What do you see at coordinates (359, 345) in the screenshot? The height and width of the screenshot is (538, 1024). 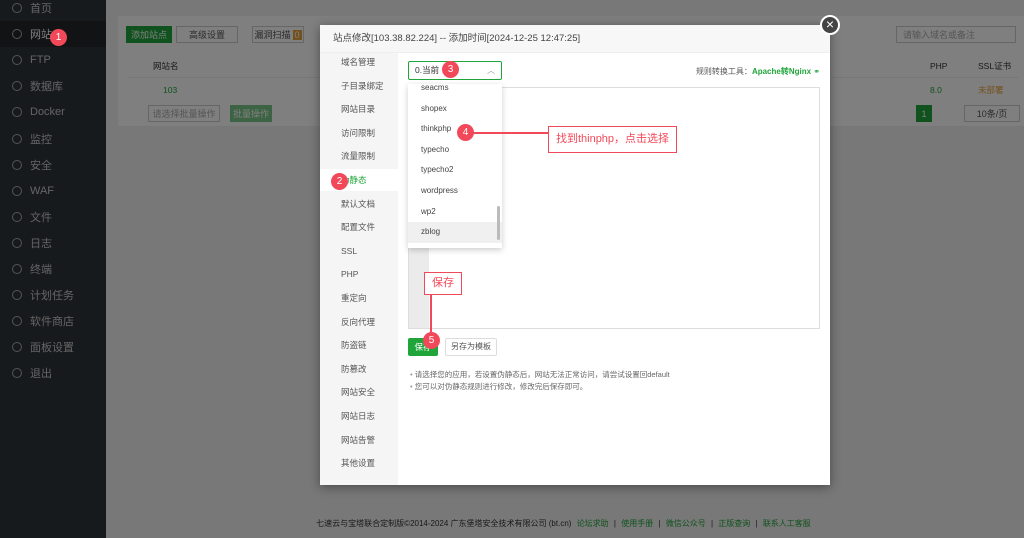 I see `modal-nav-item: 防盗链` at bounding box center [359, 345].